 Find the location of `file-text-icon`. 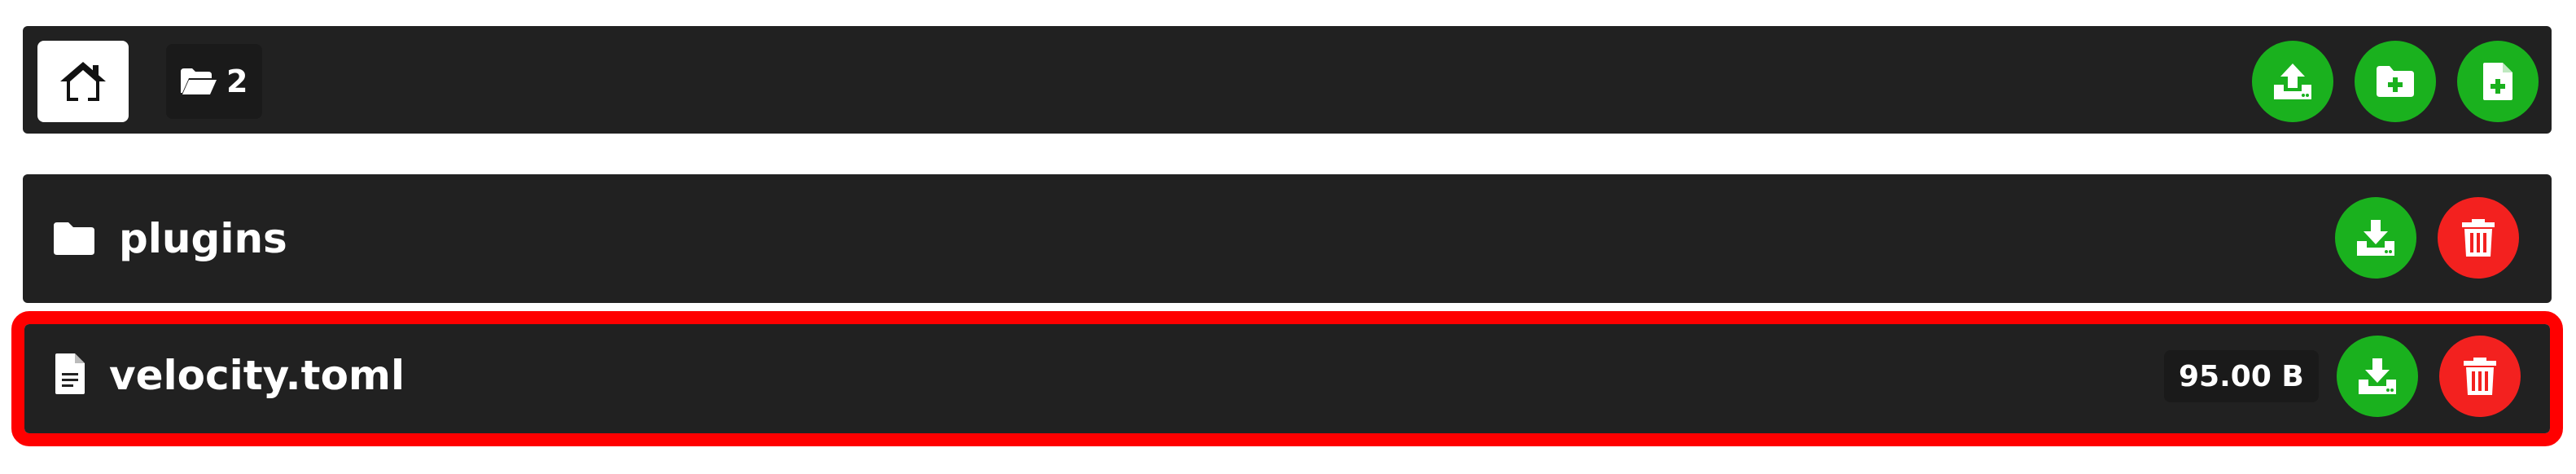

file-text-icon is located at coordinates (70, 374).